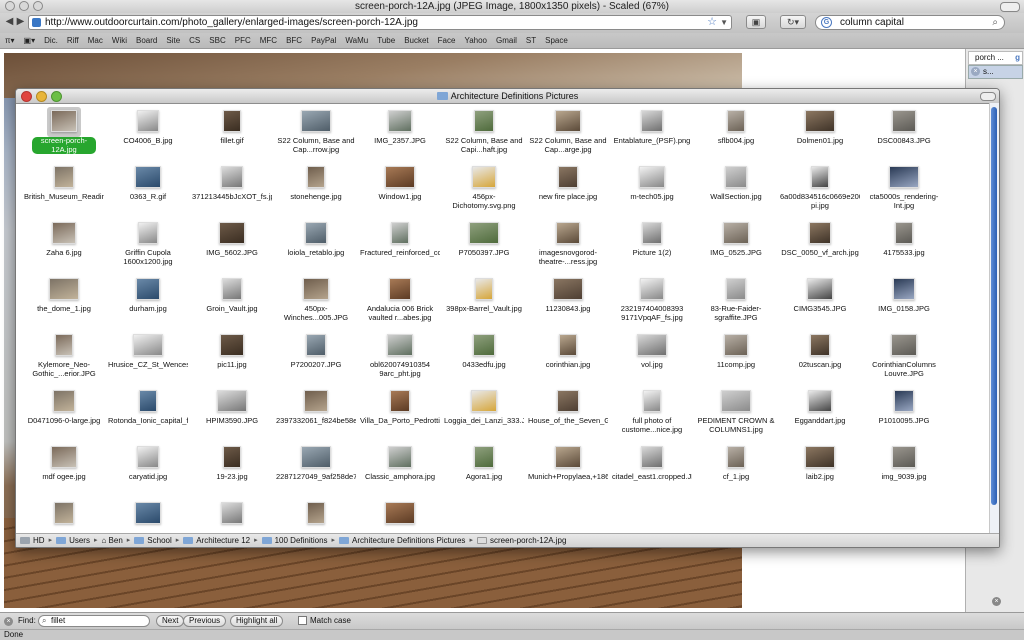 The width and height of the screenshot is (1024, 640). I want to click on find-next-button: Next, so click(170, 621).